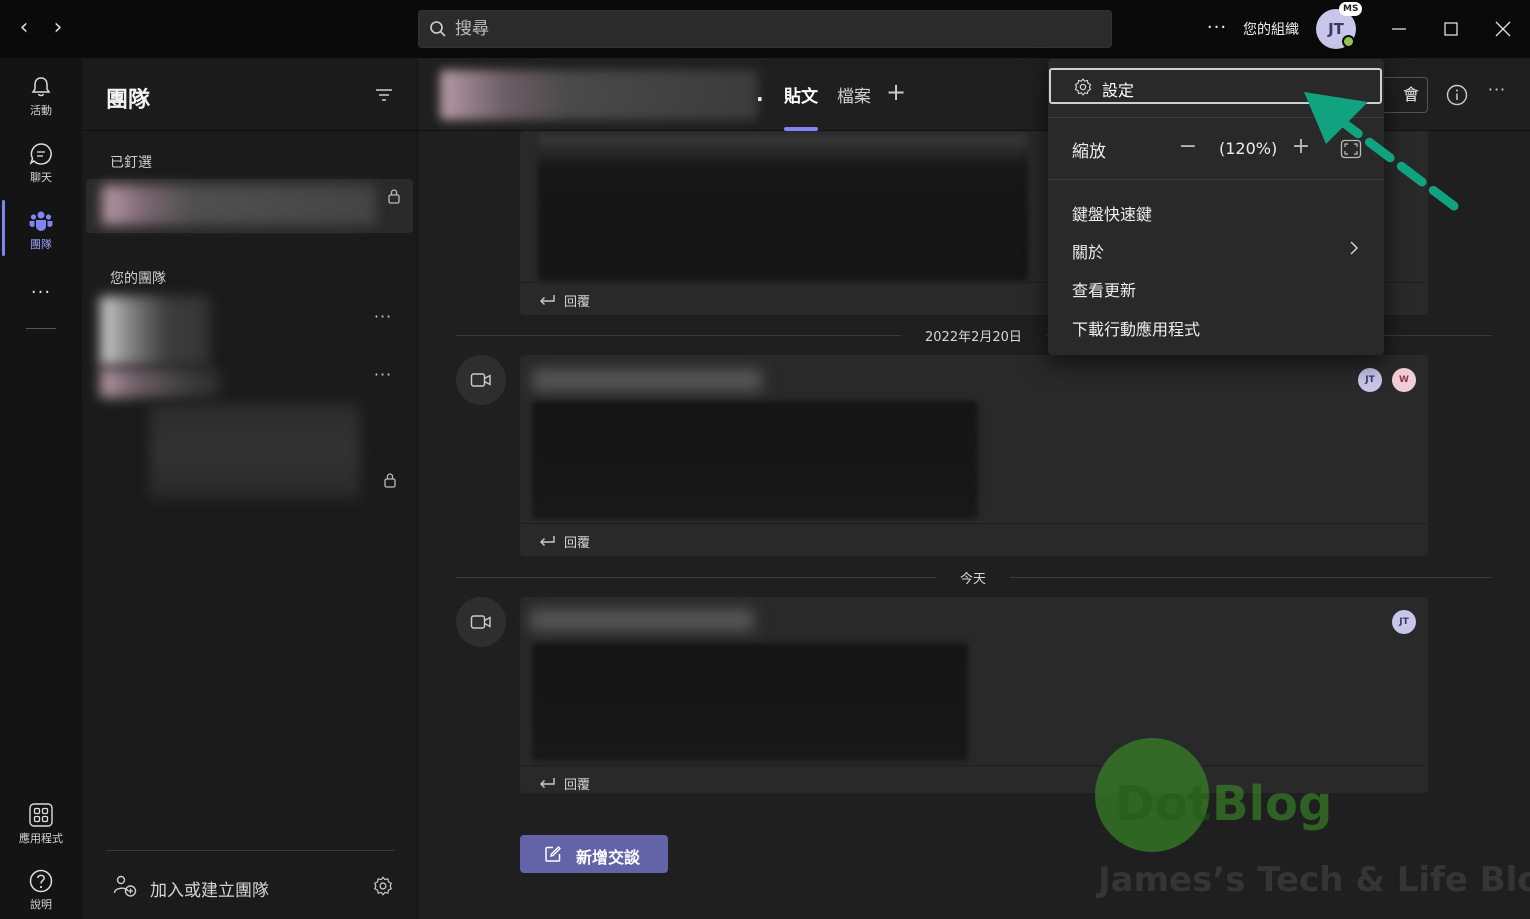 This screenshot has height=919, width=1530. Describe the element at coordinates (973, 577) in the screenshot. I see `date-label: 今天` at that location.